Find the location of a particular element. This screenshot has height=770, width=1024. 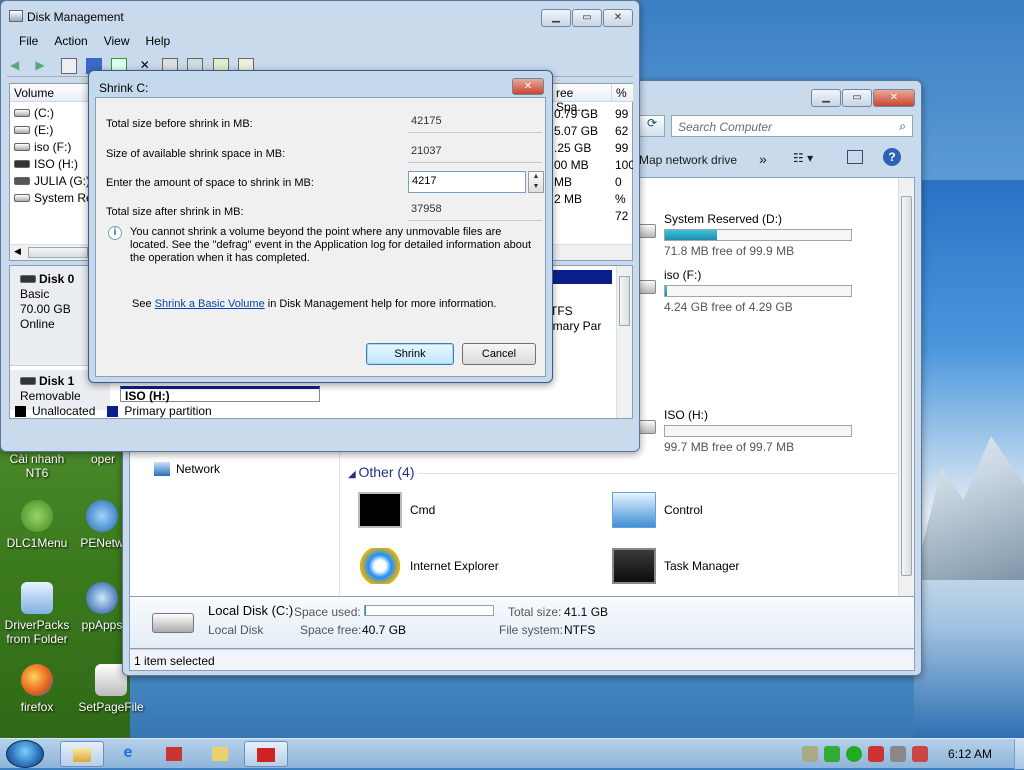

shrink-amount-spinner: ▲ ▼ is located at coordinates (536, 182).